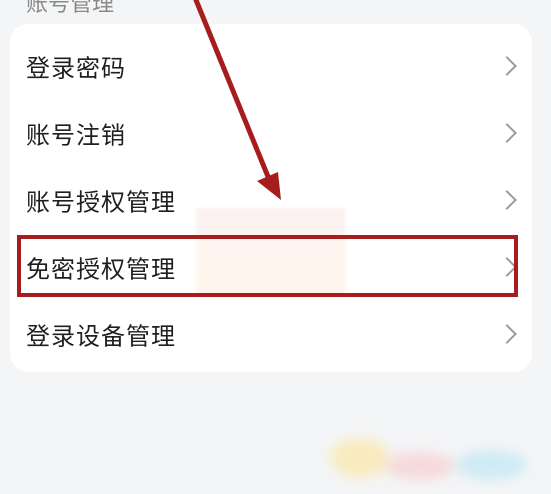 The image size is (551, 494). Describe the element at coordinates (76, 135) in the screenshot. I see `menu-item-label: 账号注销` at that location.